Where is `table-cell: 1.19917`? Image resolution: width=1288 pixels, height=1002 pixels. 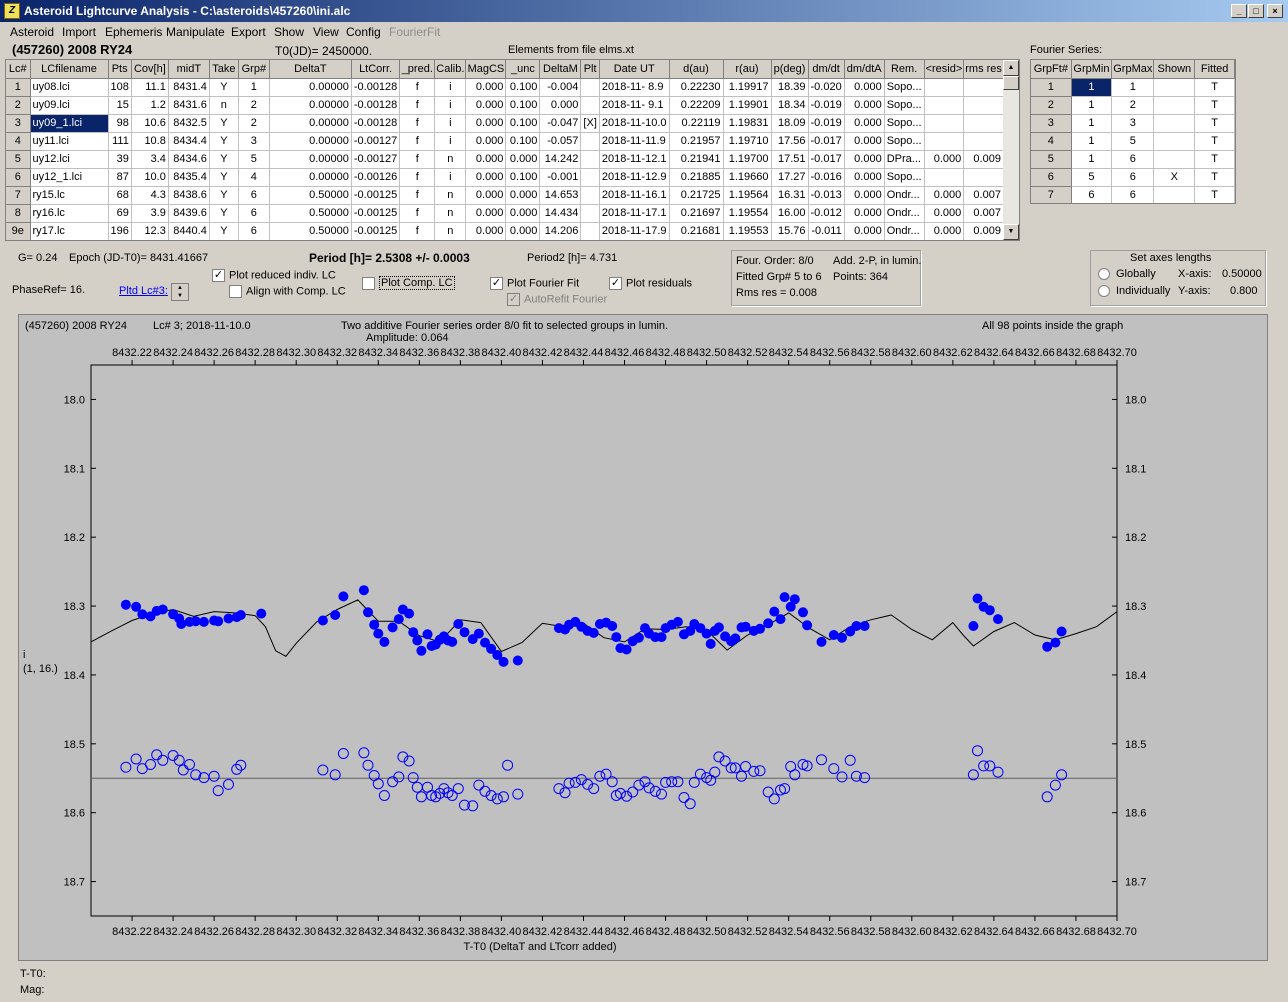 table-cell: 1.19917 is located at coordinates (747, 87).